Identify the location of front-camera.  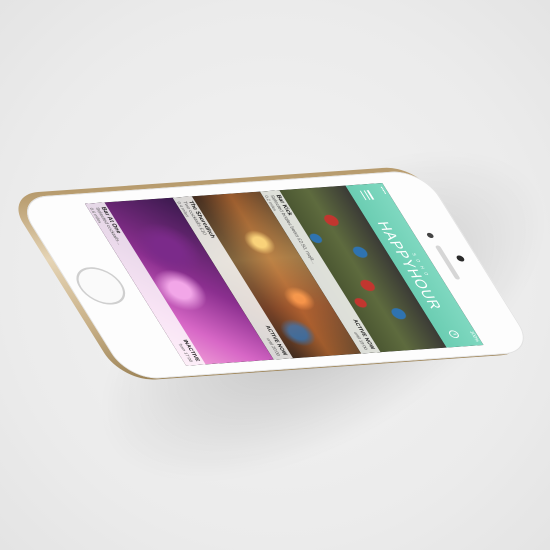
(460, 258).